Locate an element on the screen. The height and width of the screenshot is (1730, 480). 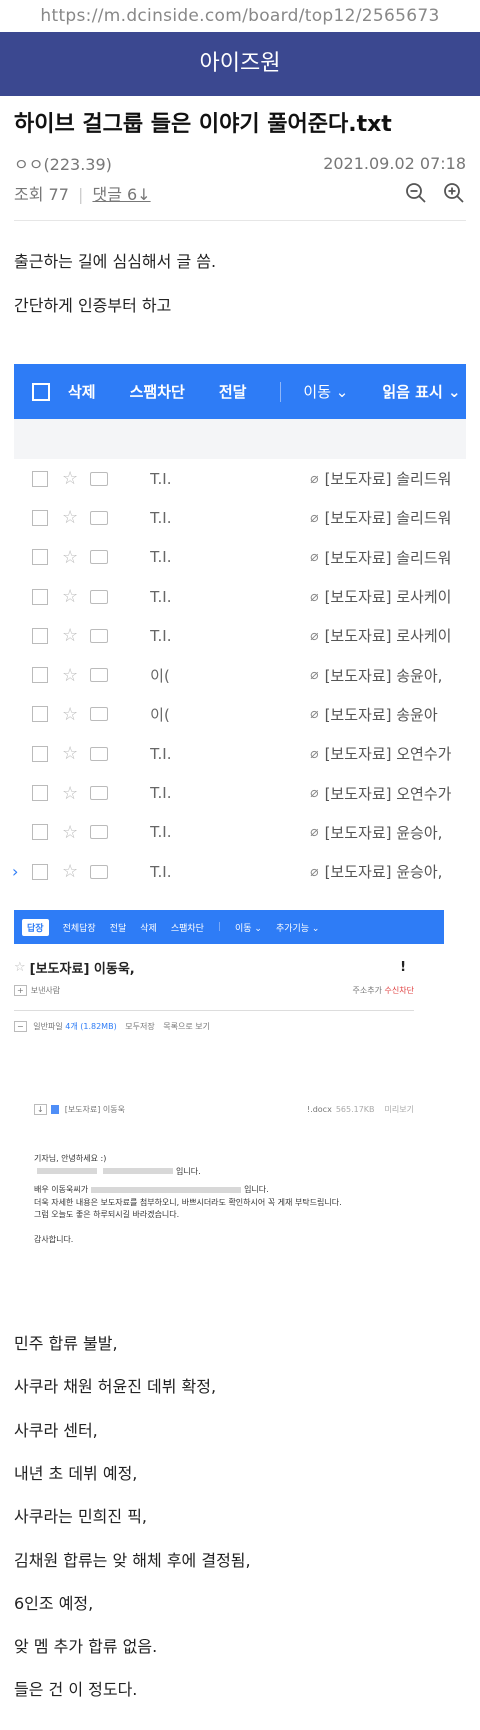
mail-row: ☆ T.I. ⌀ [보도자료] 윤승아, is located at coordinates (240, 832).